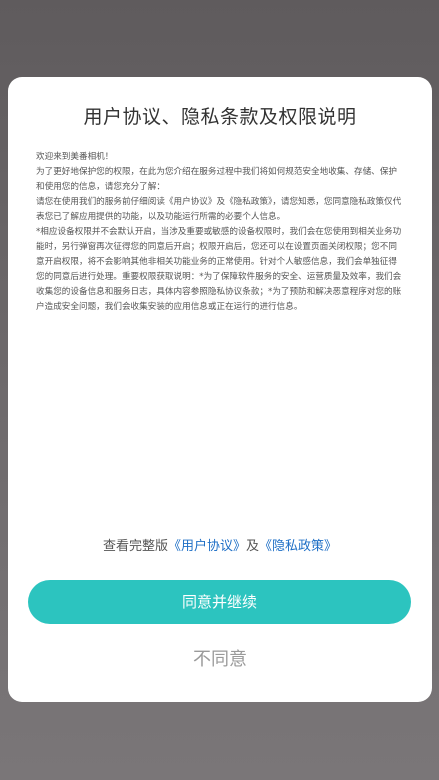  I want to click on dialog-title: 用户协议、隐私条款及权限说明, so click(220, 117).